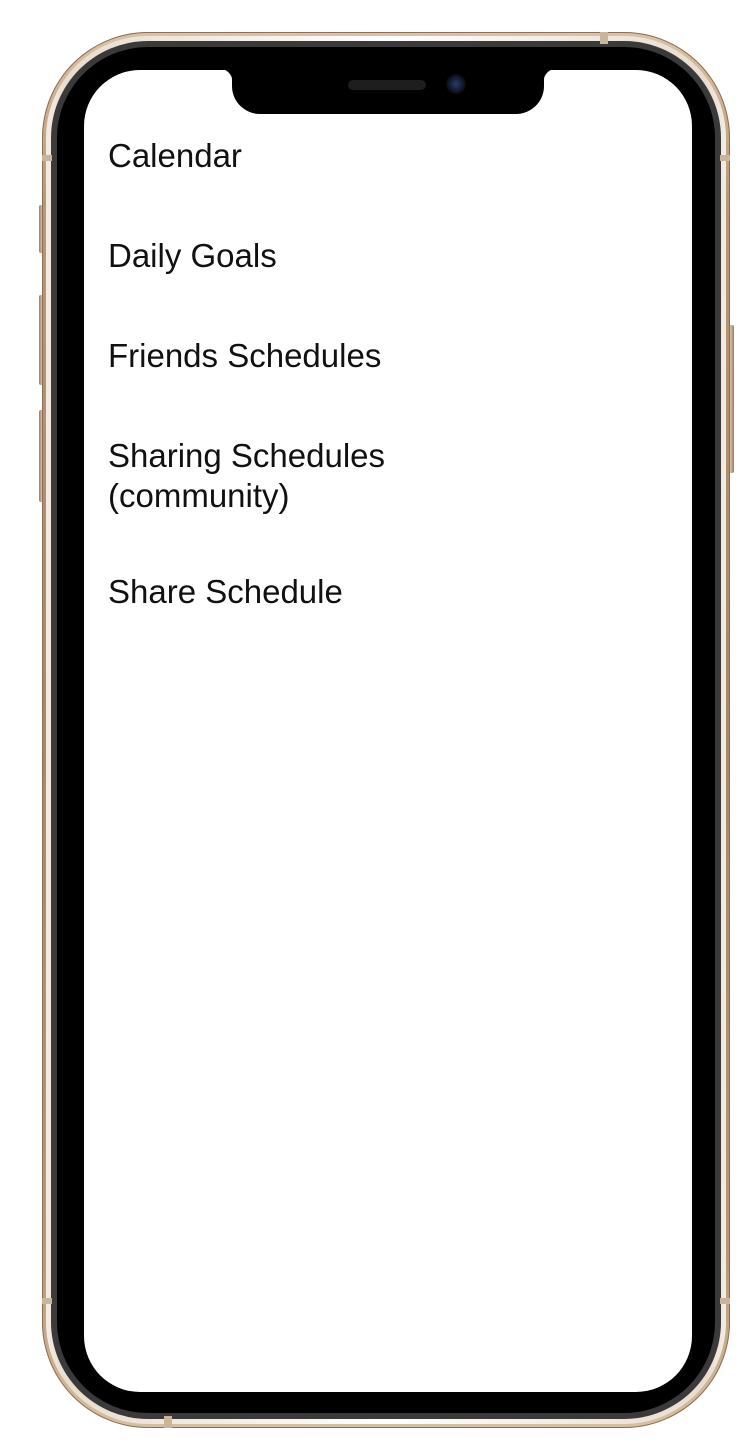 The image size is (748, 1448). Describe the element at coordinates (244, 356) in the screenshot. I see `menu-item-friends-schedules: Friends Schedules` at that location.